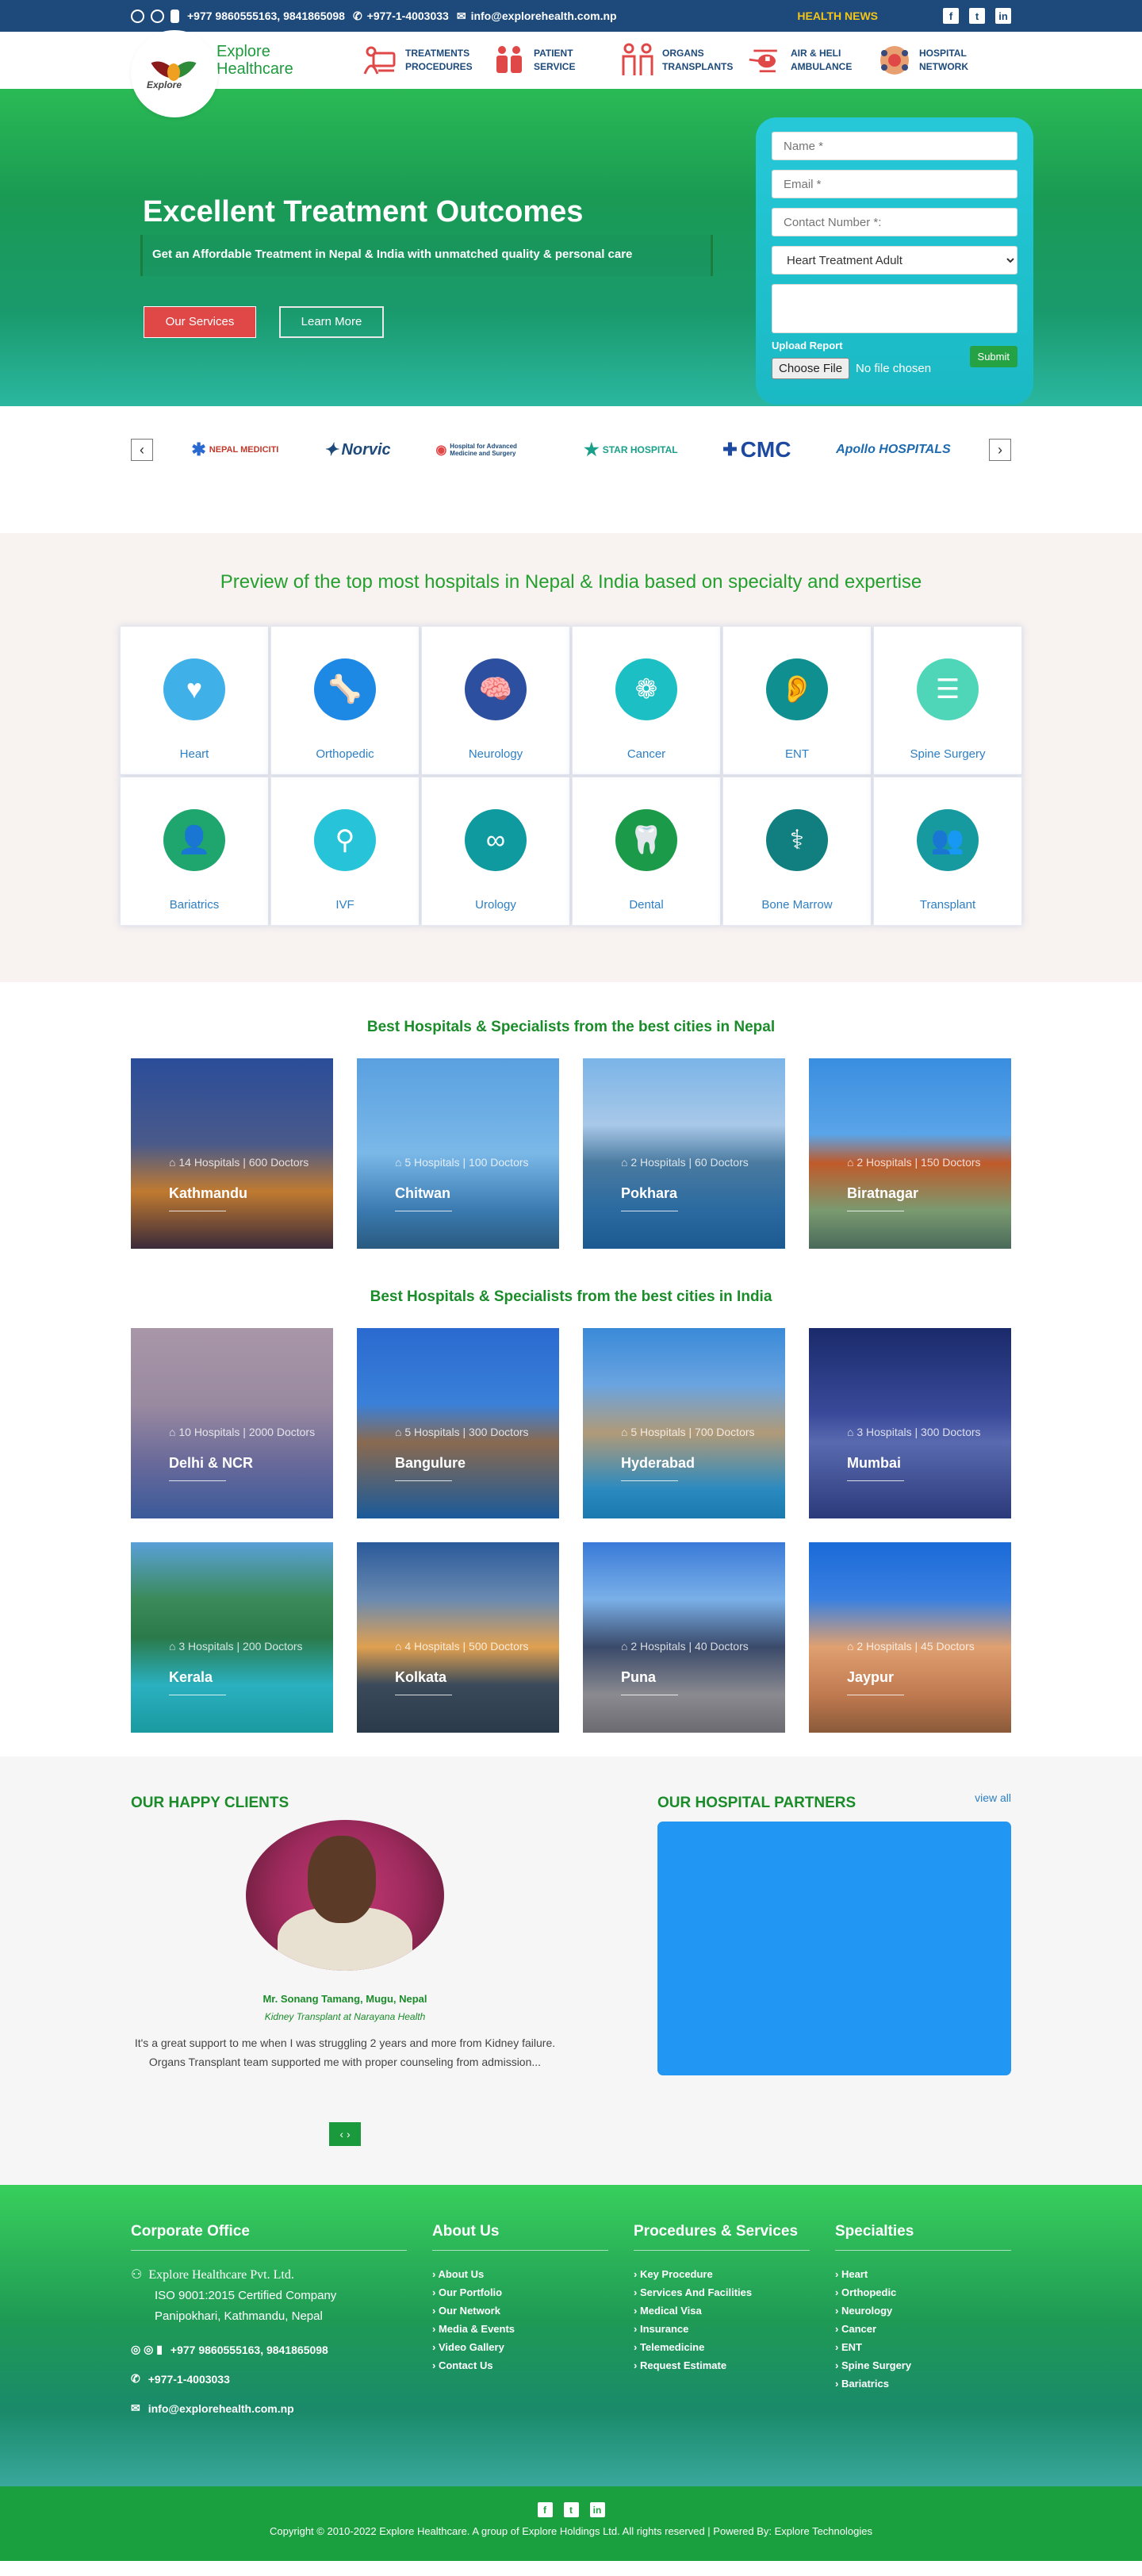 The height and width of the screenshot is (2576, 1142). Describe the element at coordinates (269, 2379) in the screenshot. I see `footer-landline-row: ✆ +977-1-4003033` at that location.